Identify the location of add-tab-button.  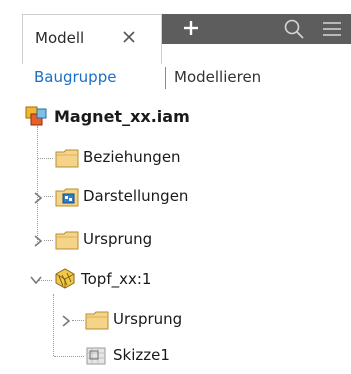
(191, 28).